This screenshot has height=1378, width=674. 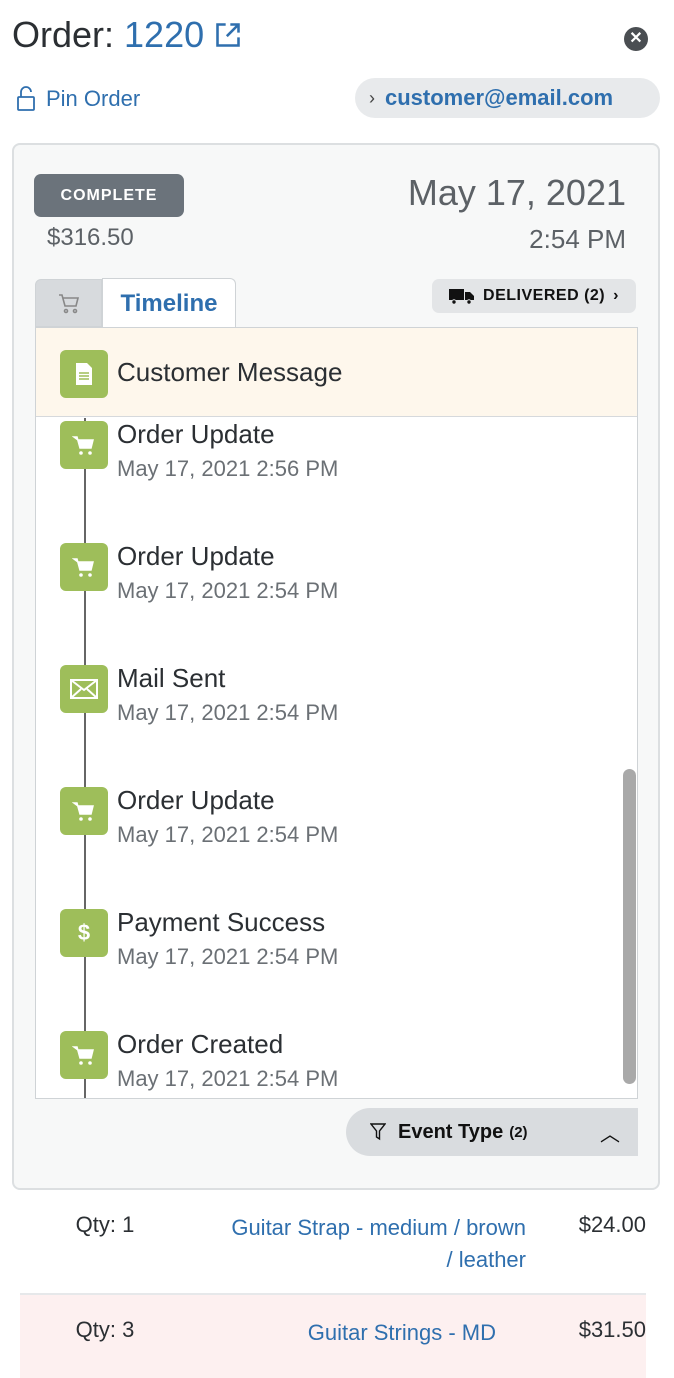 I want to click on event-title: Order Created, so click(x=200, y=1044).